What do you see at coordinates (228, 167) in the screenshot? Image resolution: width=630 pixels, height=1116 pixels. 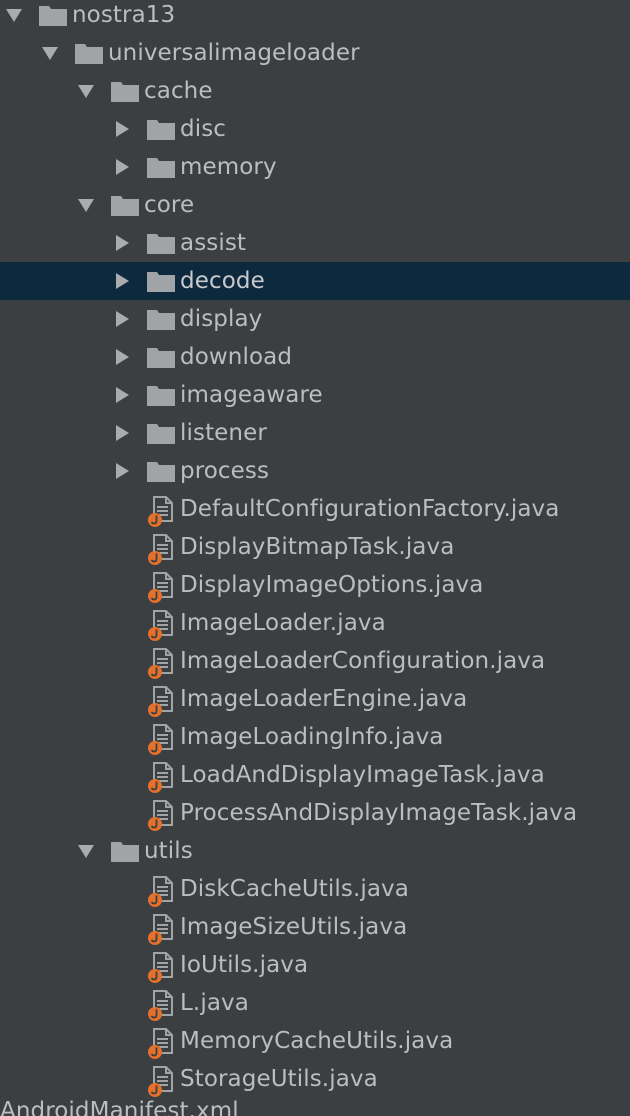 I see `tree-item-label: memory` at bounding box center [228, 167].